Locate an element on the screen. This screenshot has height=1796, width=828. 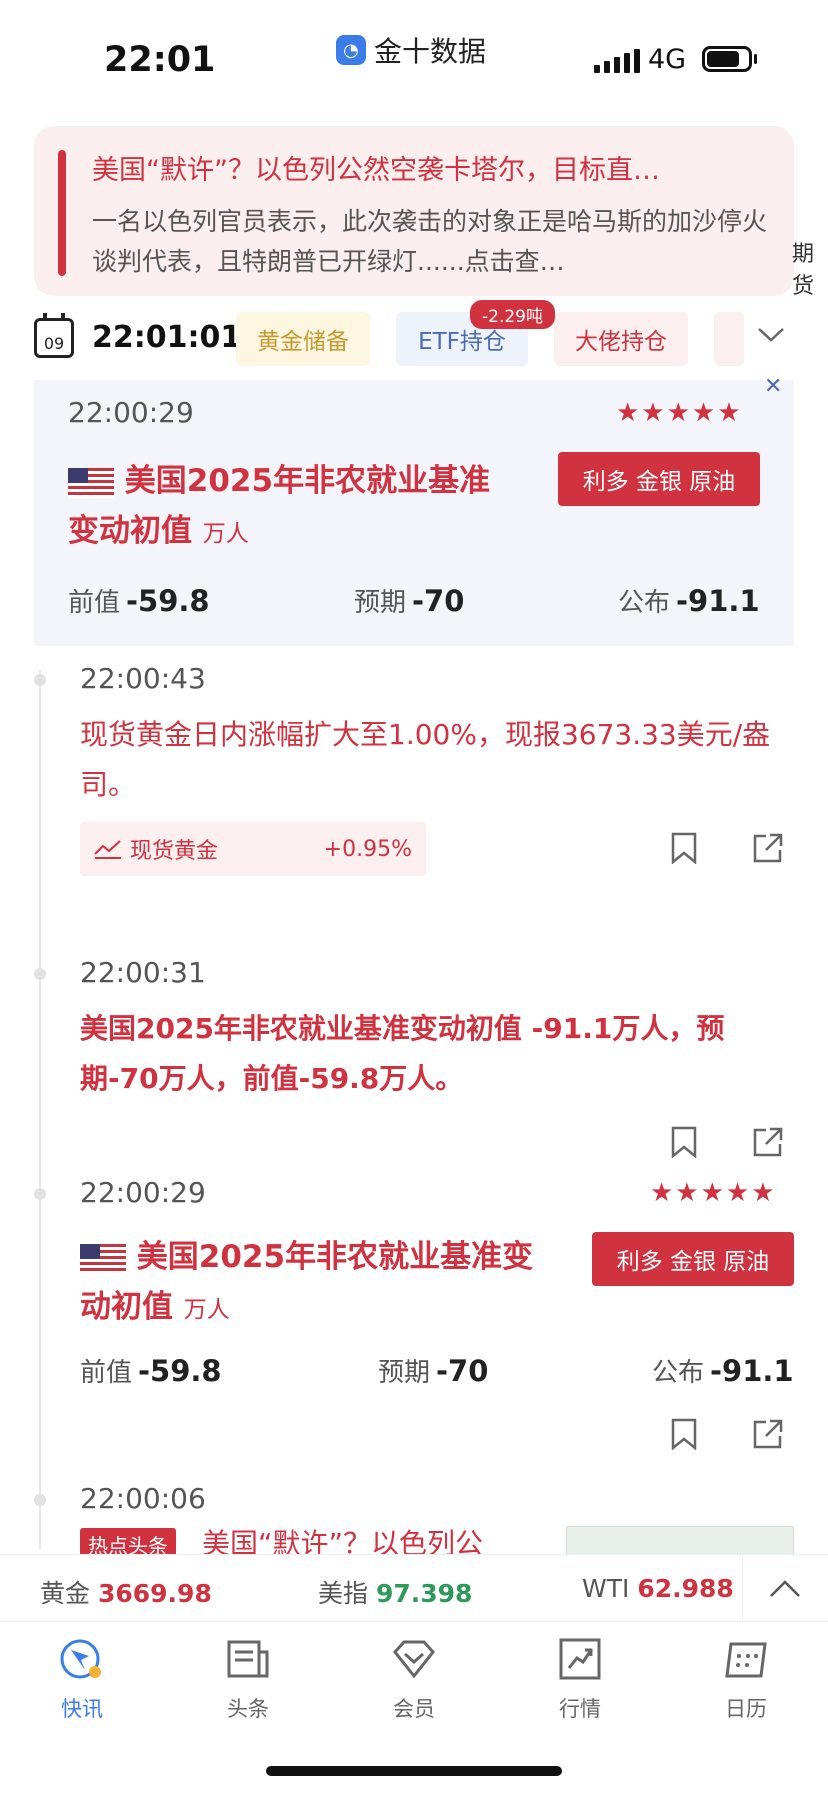
ticker-wti: WTI 62.988 is located at coordinates (658, 1588).